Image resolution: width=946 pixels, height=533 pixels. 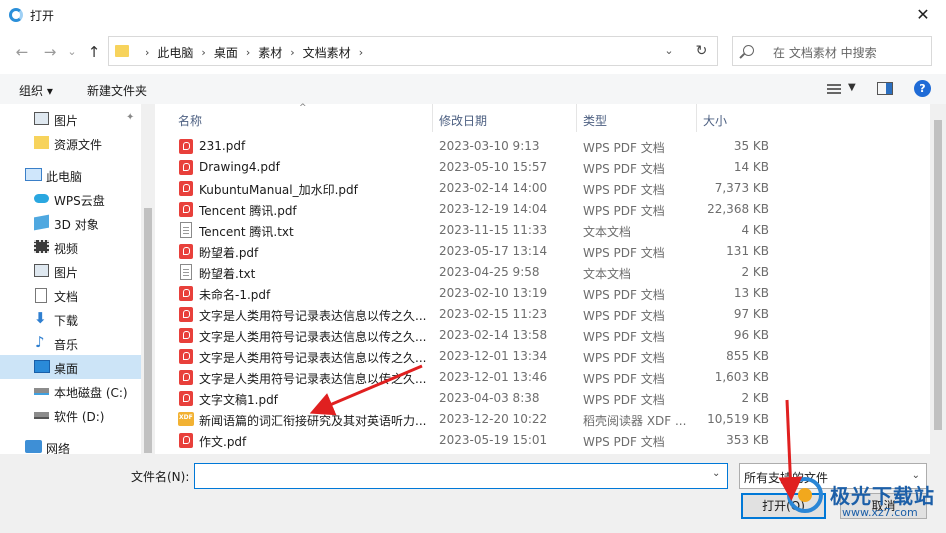 I want to click on sidebar-item-label: 视频, so click(x=66, y=249).